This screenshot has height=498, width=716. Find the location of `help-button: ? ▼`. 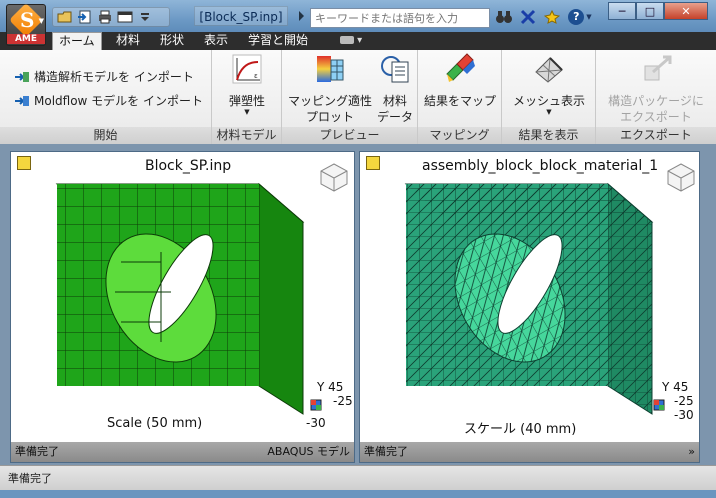

help-button: ? ▼ is located at coordinates (580, 17).